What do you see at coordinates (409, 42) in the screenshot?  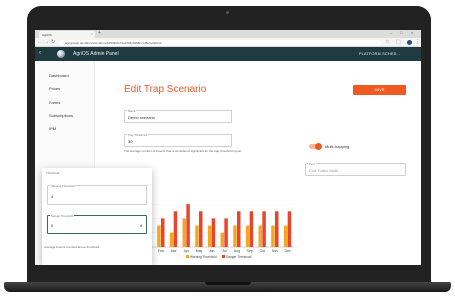 I see `profile-avatar` at bounding box center [409, 42].